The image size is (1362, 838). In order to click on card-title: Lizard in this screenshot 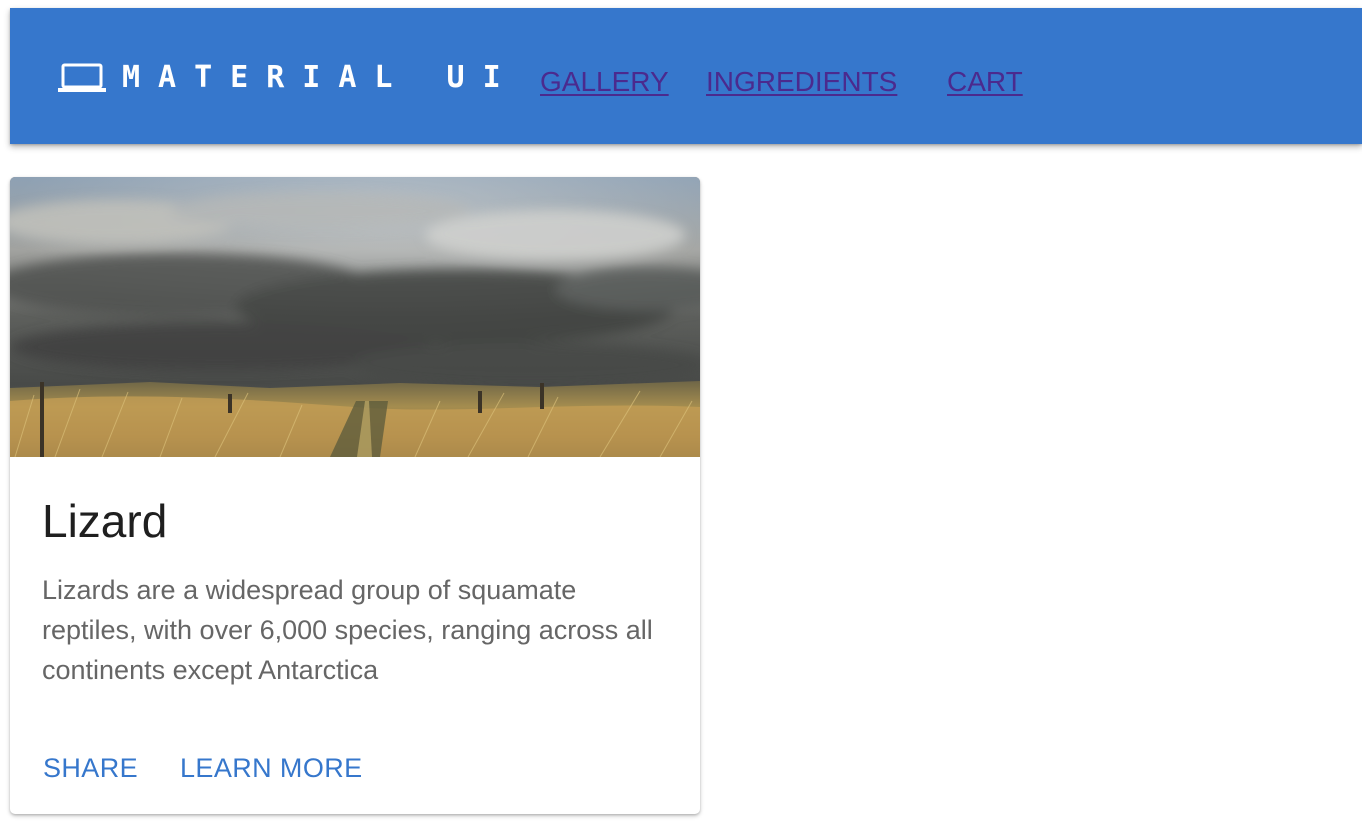, I will do `click(105, 521)`.